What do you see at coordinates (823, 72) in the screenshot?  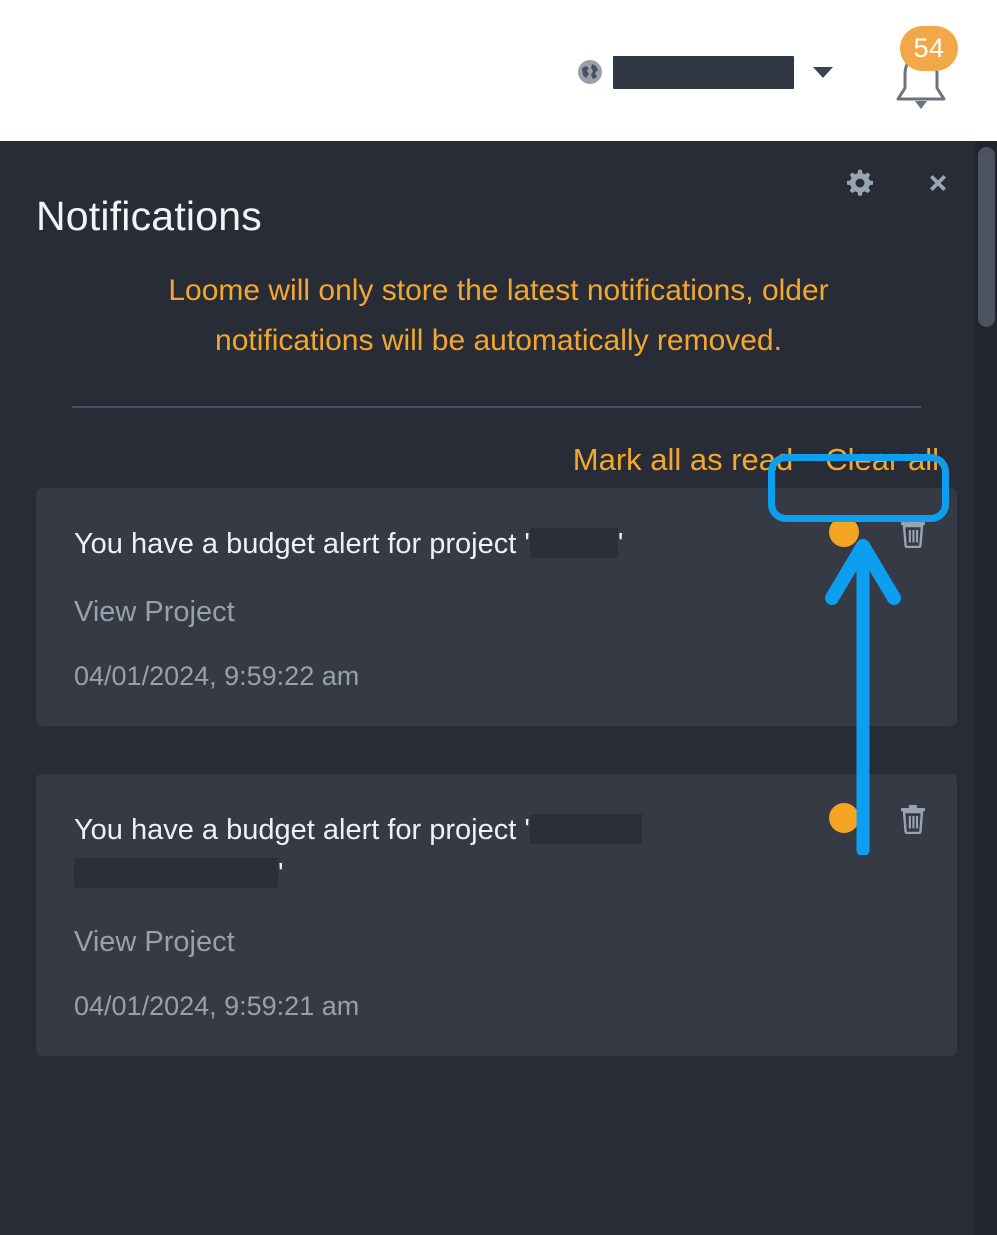 I see `chevron-down-icon` at bounding box center [823, 72].